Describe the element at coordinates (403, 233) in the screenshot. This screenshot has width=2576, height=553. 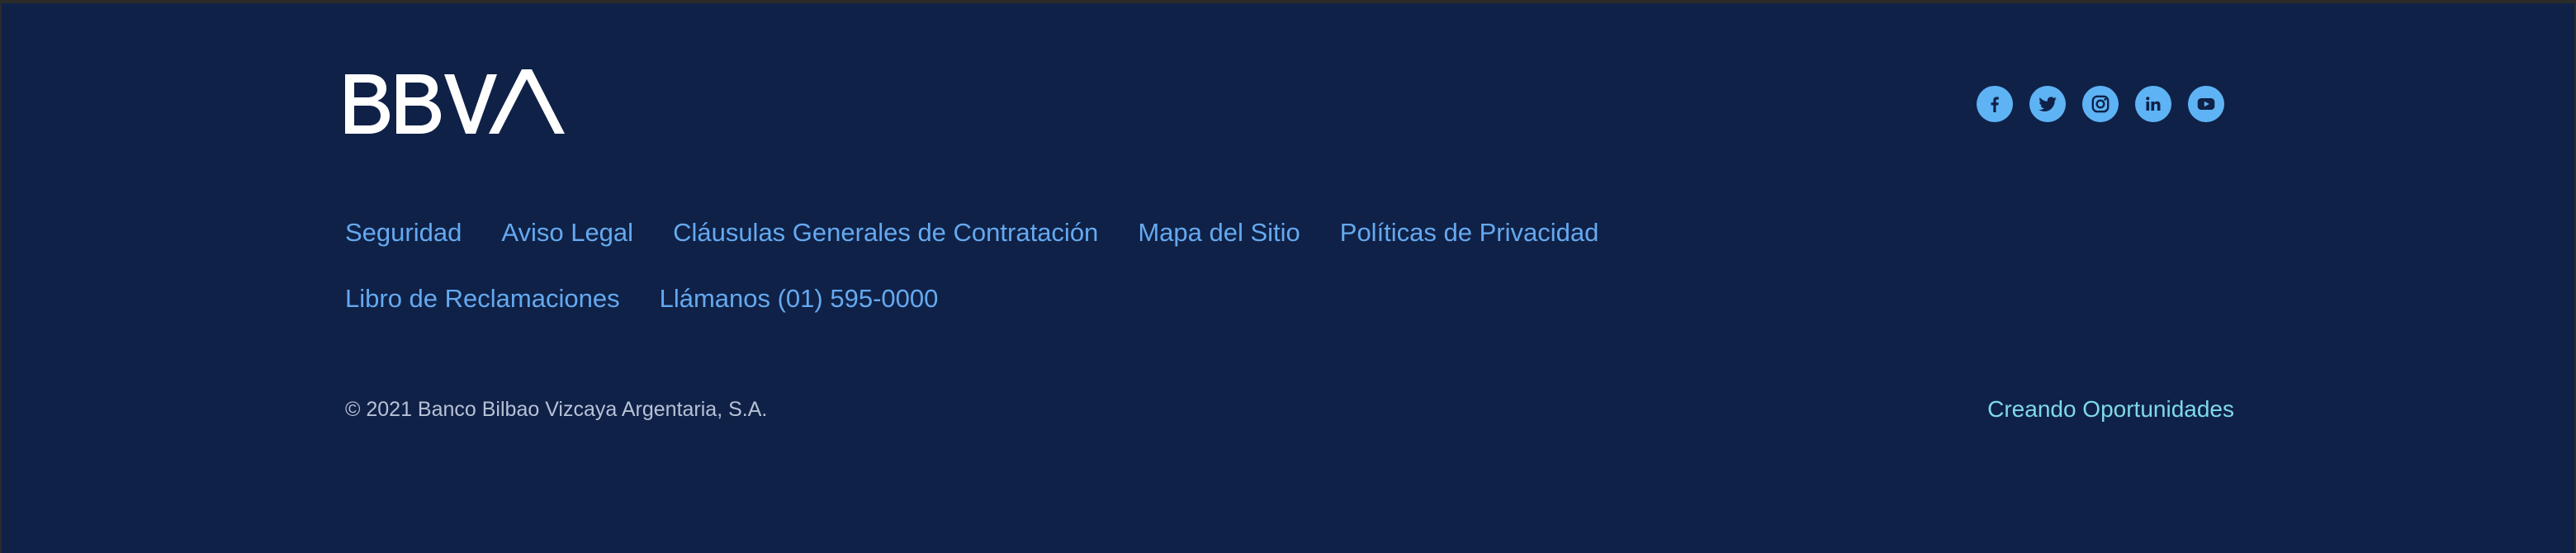
I see `link-seguridad: Seguridad` at that location.